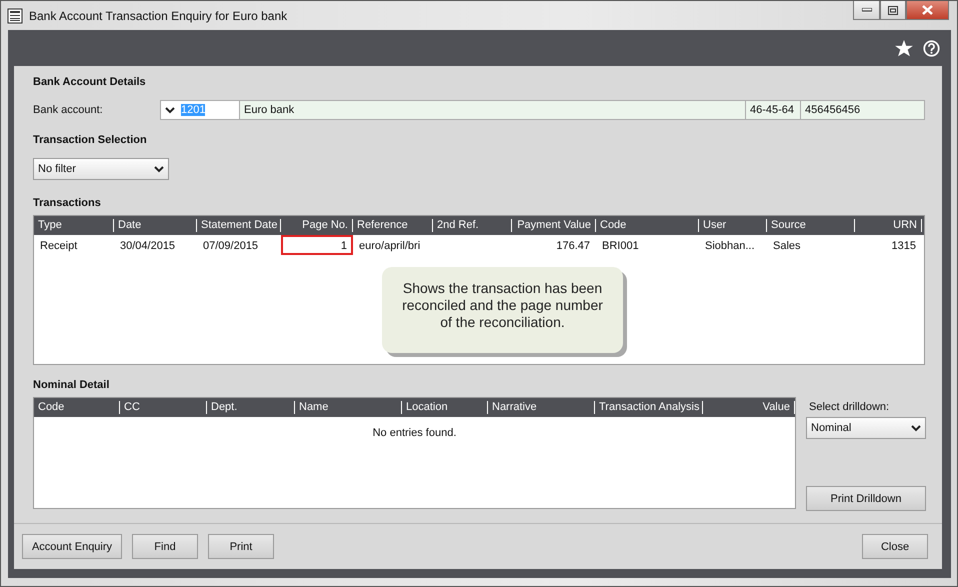 This screenshot has width=958, height=587. I want to click on help-icon, so click(931, 48).